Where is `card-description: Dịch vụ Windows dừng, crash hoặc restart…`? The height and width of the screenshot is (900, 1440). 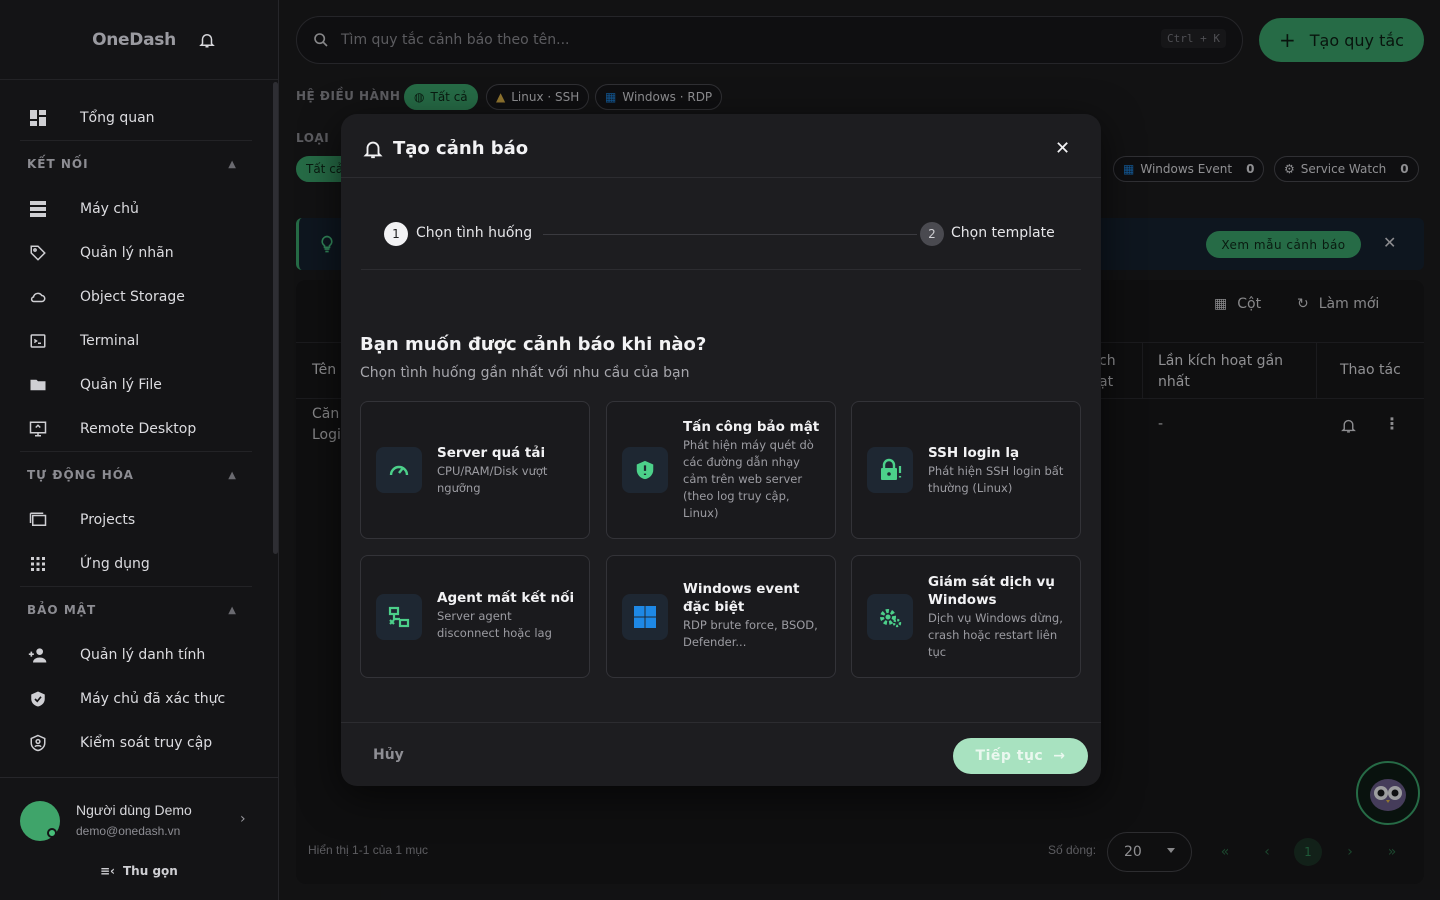
card-description: Dịch vụ Windows dừng, crash hoặc restart… is located at coordinates (995, 635).